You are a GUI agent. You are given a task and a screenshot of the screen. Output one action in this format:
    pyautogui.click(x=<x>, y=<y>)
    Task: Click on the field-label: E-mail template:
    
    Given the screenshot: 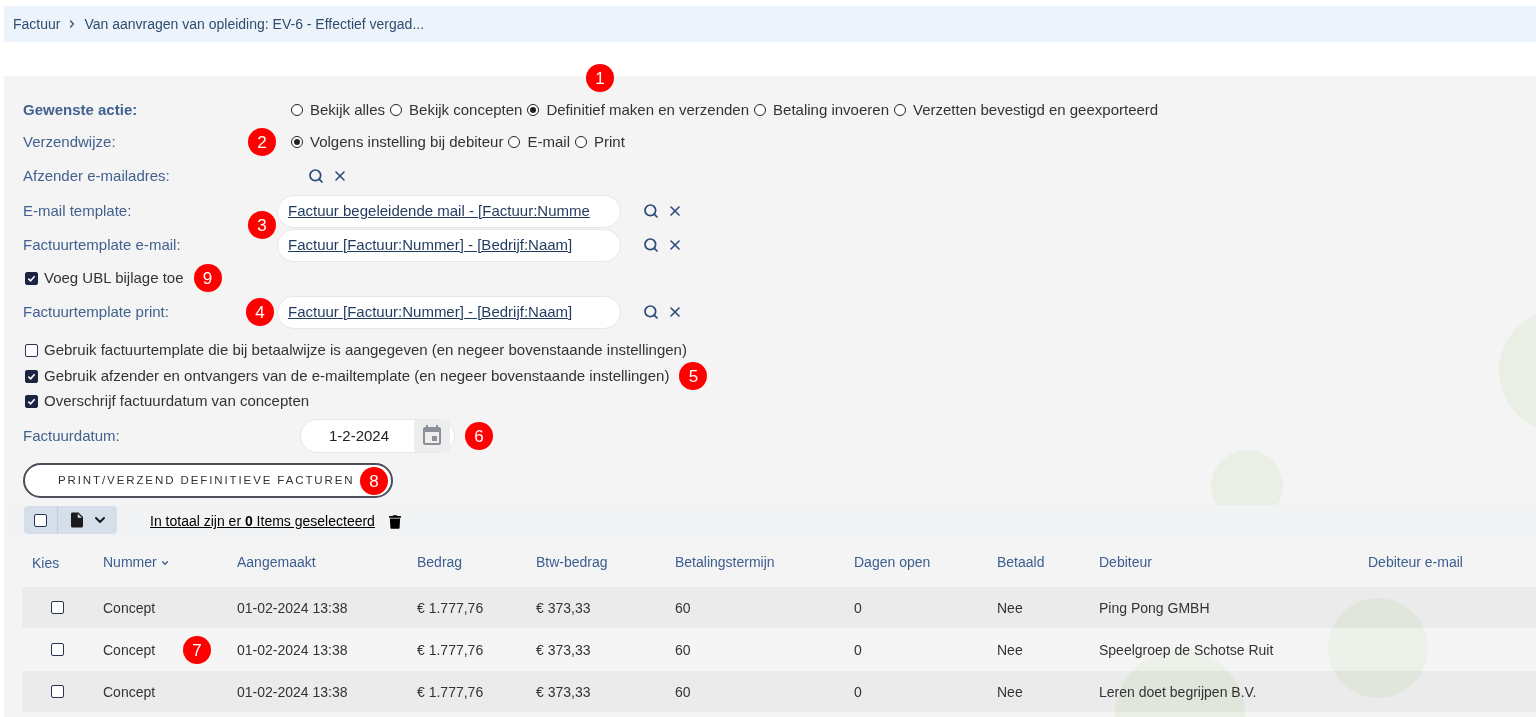 What is the action you would take?
    pyautogui.click(x=77, y=210)
    